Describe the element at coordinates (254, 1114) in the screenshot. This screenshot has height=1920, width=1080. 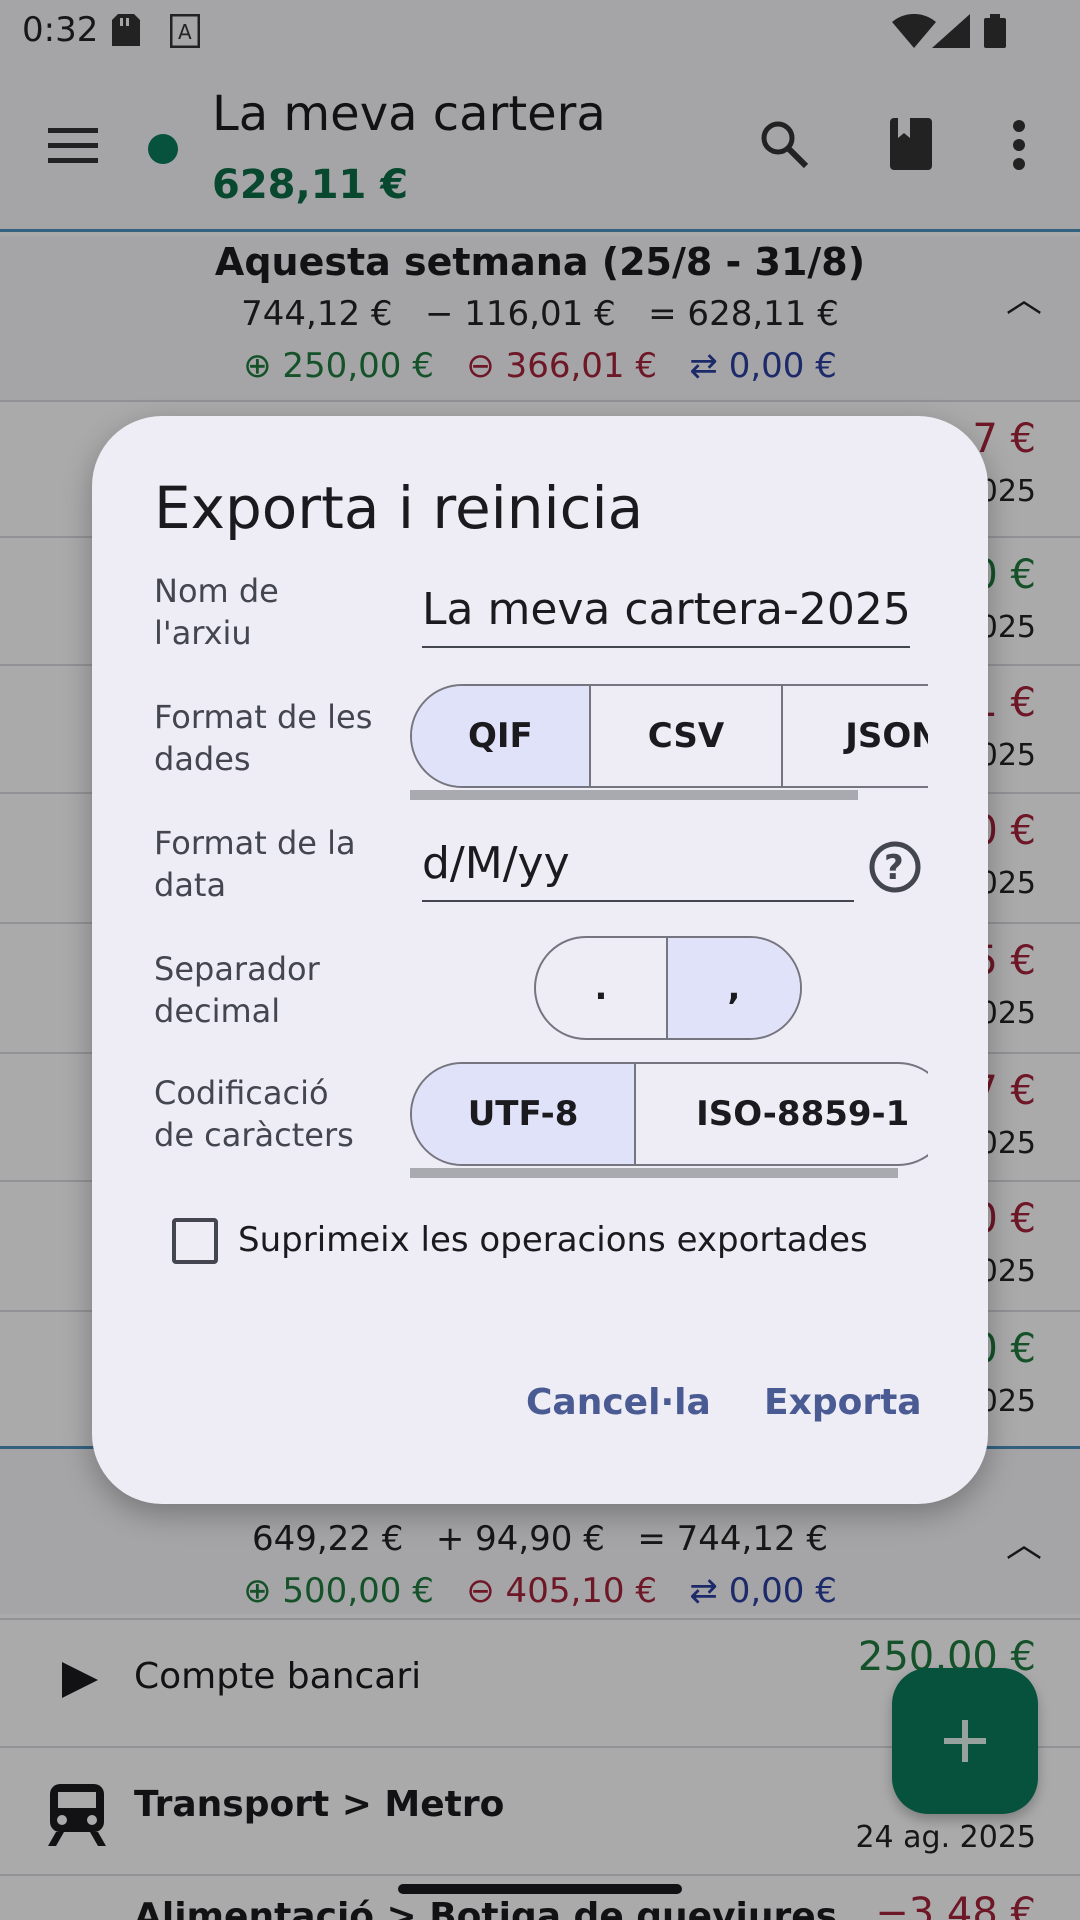
I see `encoding-label: Codificació de caràcters` at that location.